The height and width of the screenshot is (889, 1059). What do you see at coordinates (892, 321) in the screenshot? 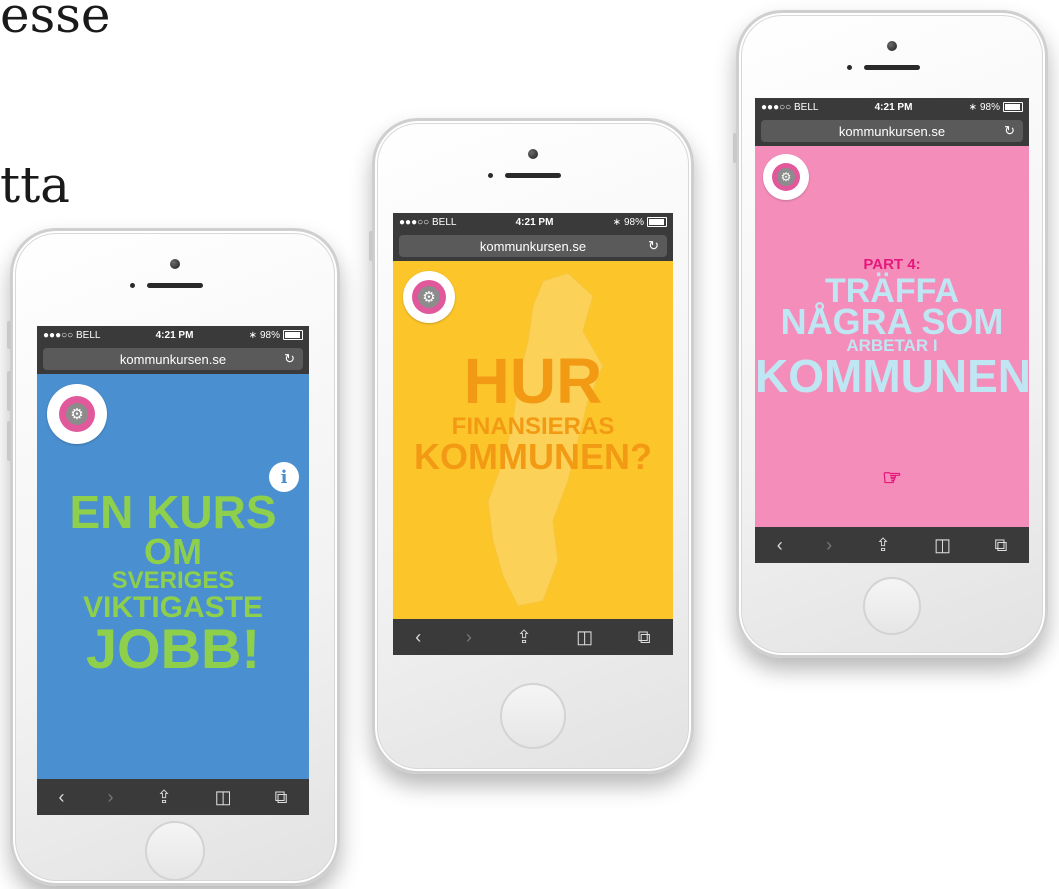
I see `headline-line-2: NÅGRA SOM` at bounding box center [892, 321].